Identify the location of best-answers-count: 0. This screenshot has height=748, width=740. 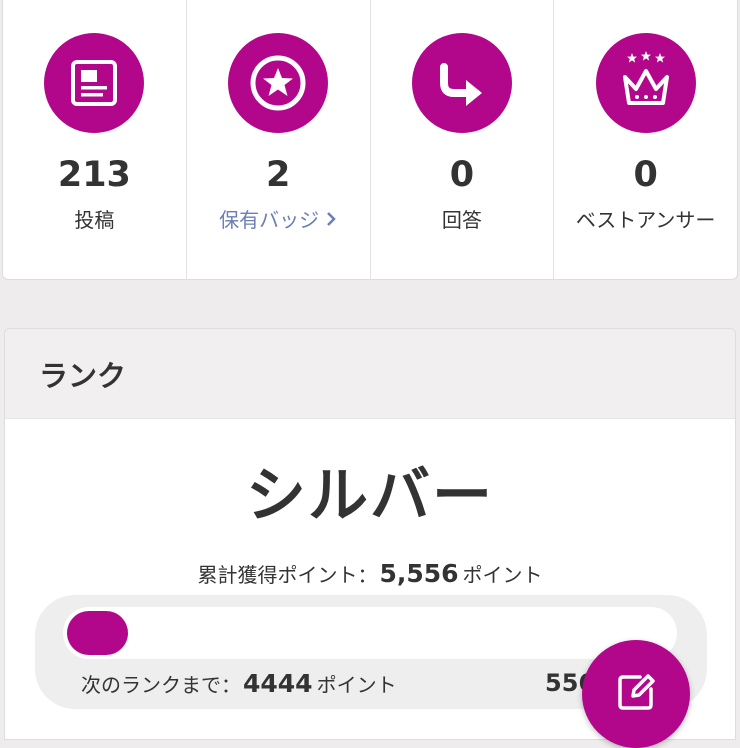
(645, 175).